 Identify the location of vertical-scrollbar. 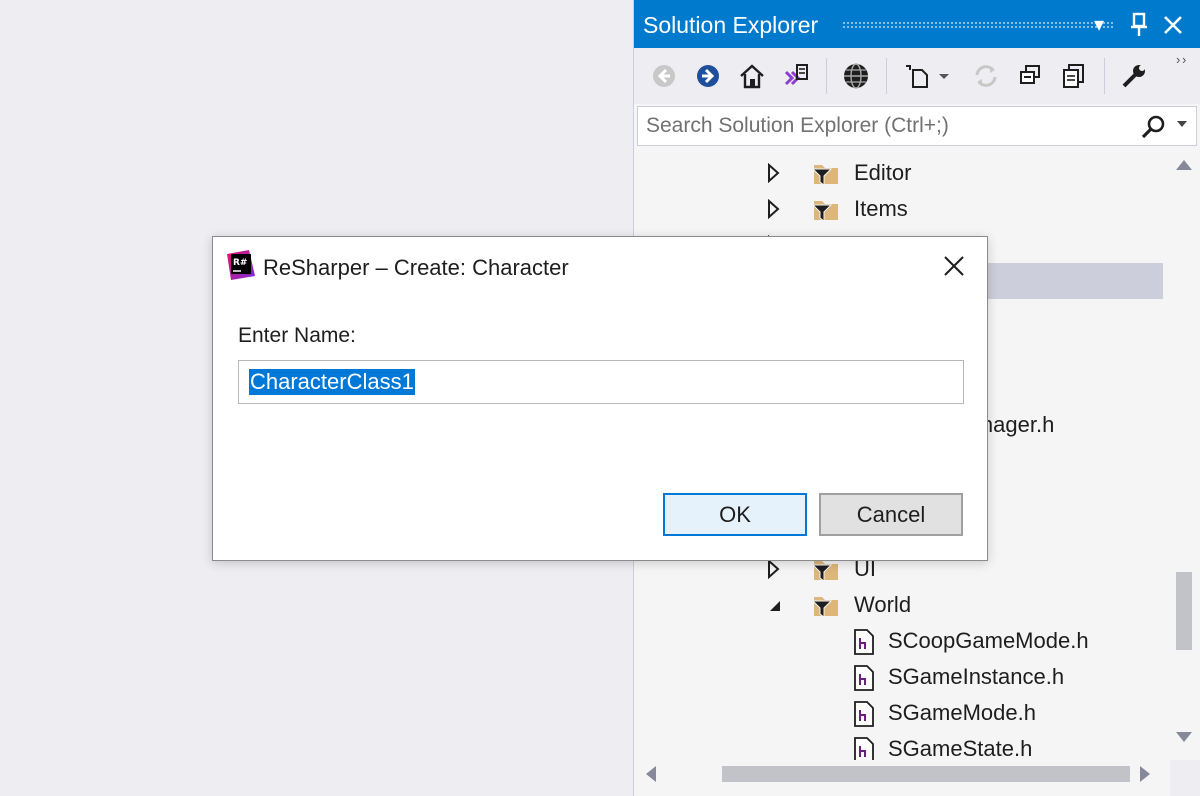
(1185, 455).